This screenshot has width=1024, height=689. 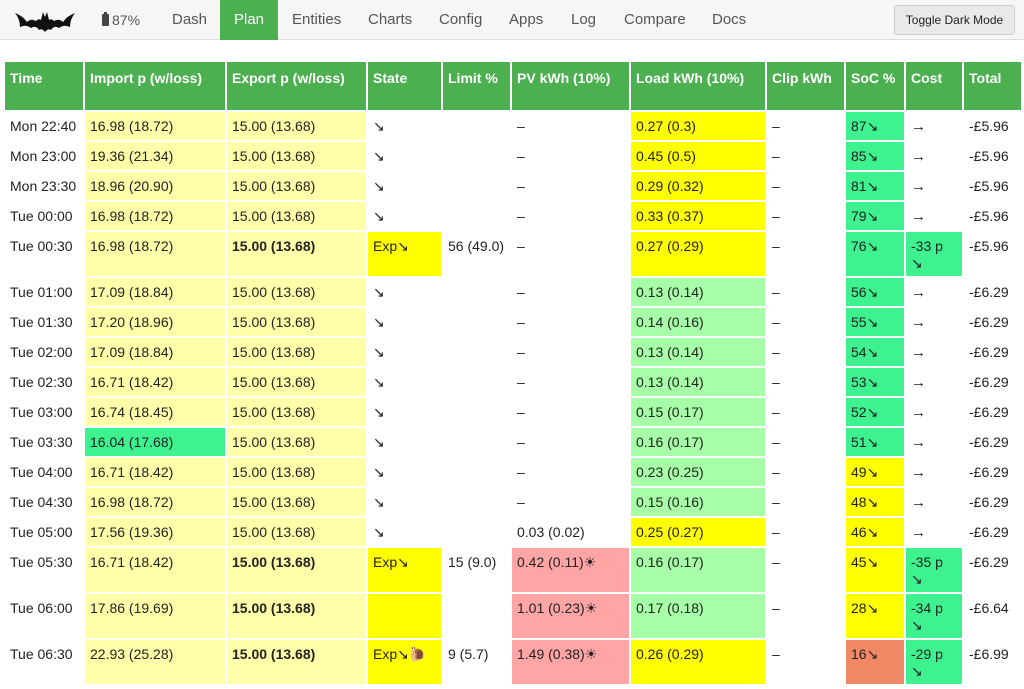 What do you see at coordinates (44, 292) in the screenshot?
I see `cell-time: Tue 01:00` at bounding box center [44, 292].